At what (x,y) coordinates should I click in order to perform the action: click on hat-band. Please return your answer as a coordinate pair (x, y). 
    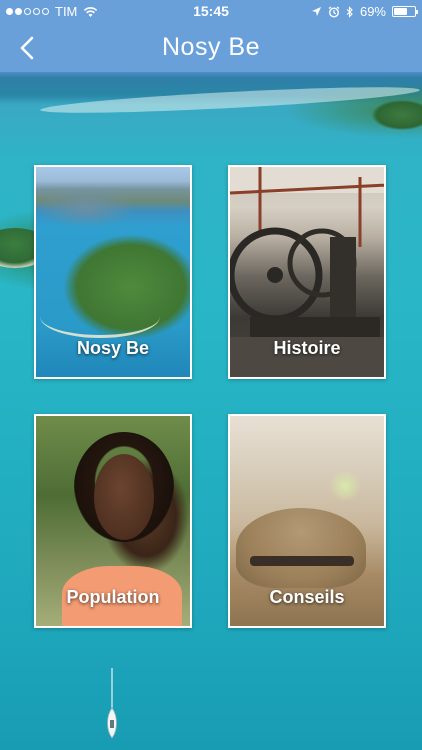
    Looking at the image, I should click on (302, 561).